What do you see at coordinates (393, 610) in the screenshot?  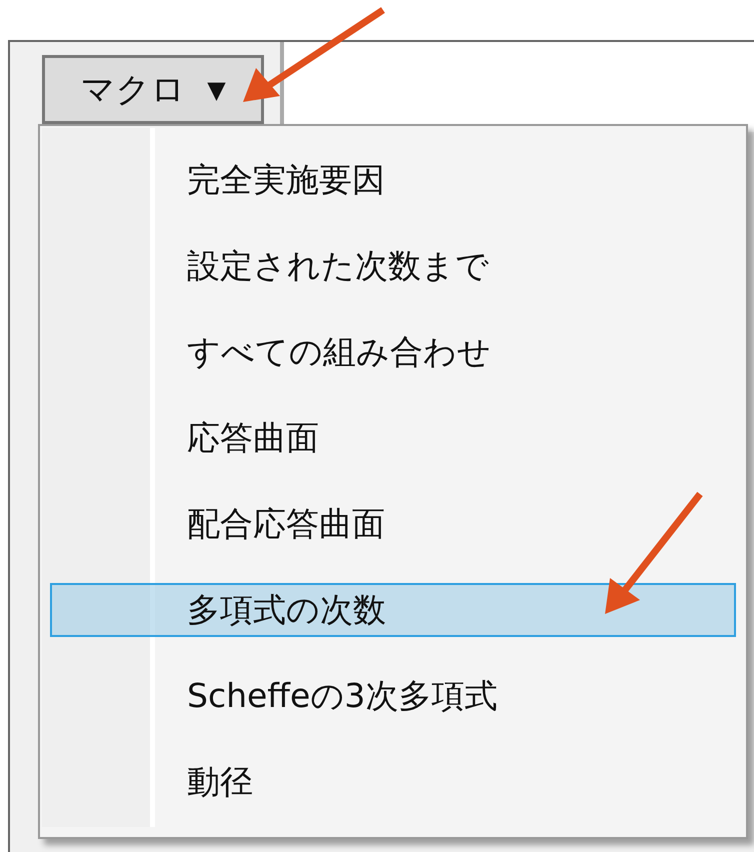 I see `menu-item: 多項式の次数` at bounding box center [393, 610].